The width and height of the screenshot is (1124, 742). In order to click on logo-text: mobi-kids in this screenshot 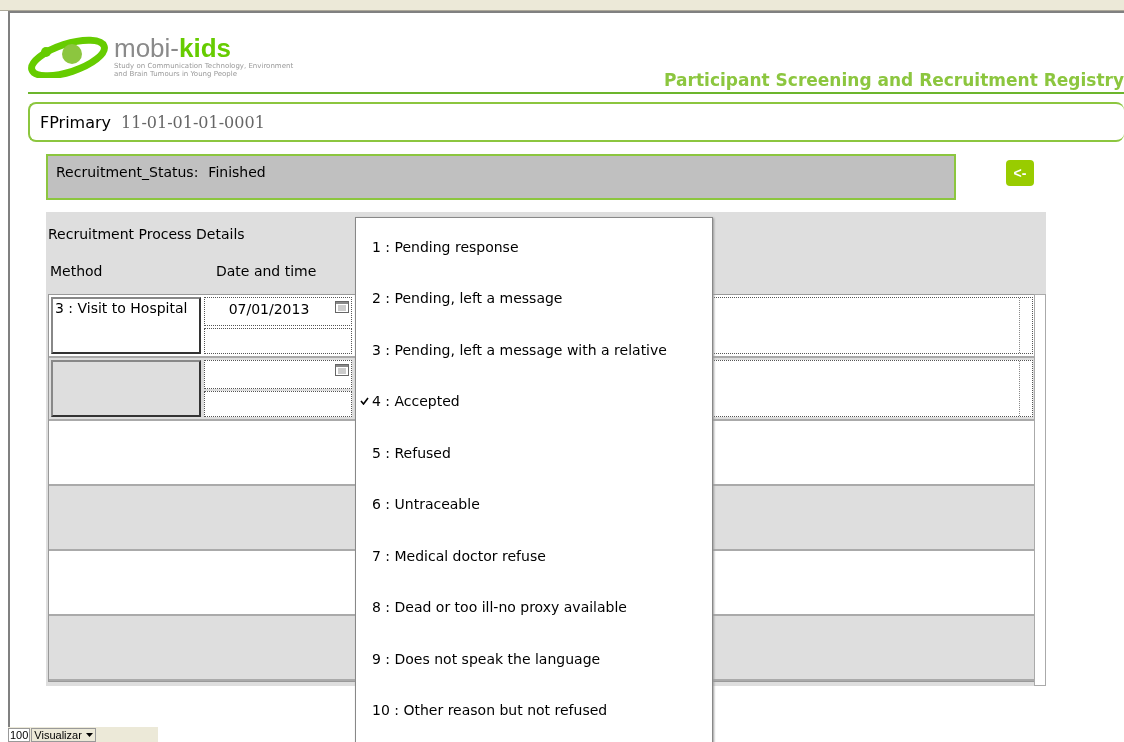, I will do `click(173, 48)`.